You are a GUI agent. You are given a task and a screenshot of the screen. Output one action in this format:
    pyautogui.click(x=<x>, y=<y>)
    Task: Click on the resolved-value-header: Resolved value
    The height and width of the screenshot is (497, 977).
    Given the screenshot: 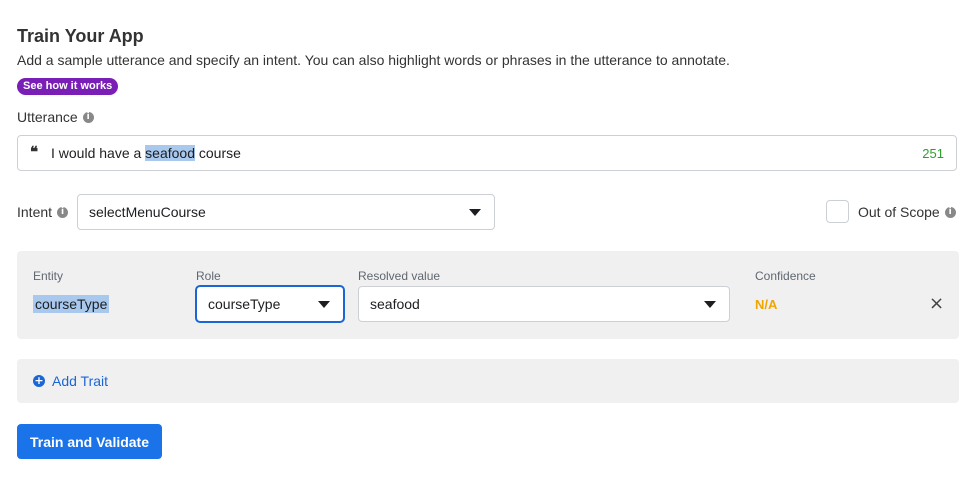 What is the action you would take?
    pyautogui.click(x=399, y=276)
    